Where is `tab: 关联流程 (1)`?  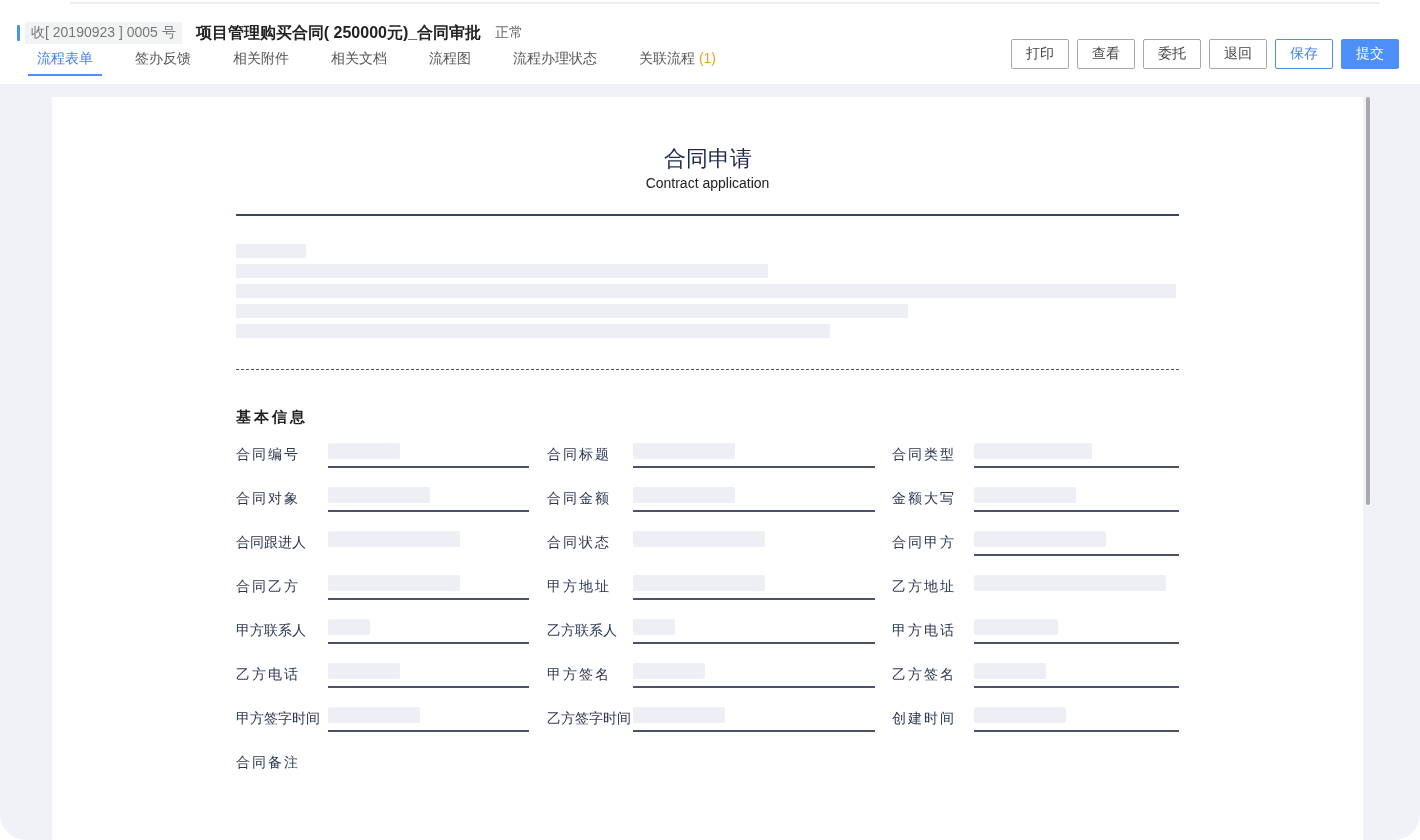 tab: 关联流程 (1) is located at coordinates (677, 61).